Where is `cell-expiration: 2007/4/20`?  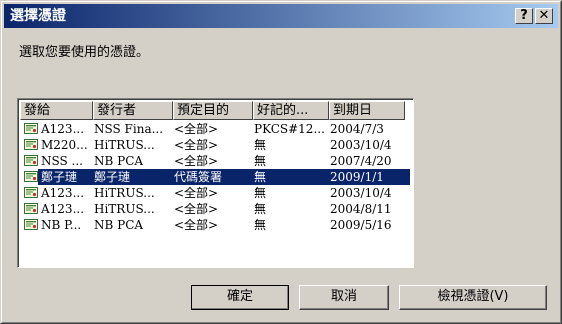
cell-expiration: 2007/4/20 is located at coordinates (361, 161).